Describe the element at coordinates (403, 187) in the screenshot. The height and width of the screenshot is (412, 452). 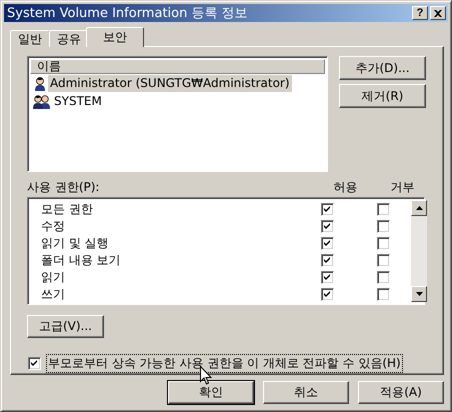
I see `column-label: 거부` at that location.